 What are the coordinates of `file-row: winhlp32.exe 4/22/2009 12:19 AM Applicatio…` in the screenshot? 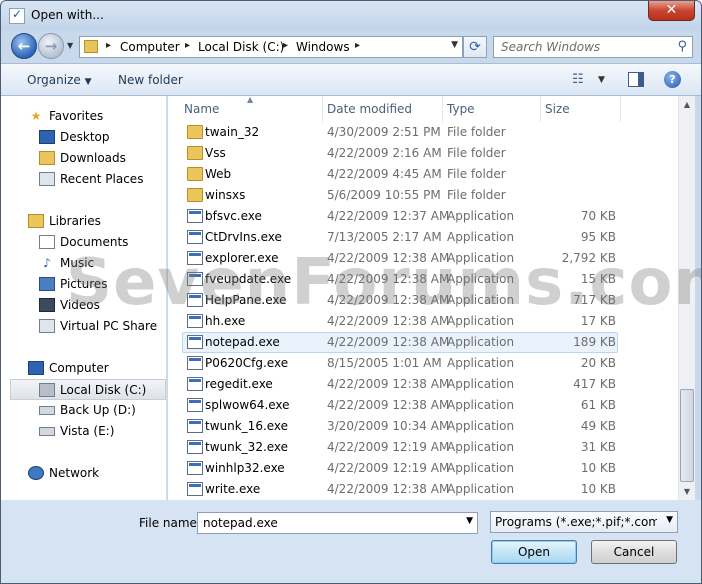 It's located at (423, 468).